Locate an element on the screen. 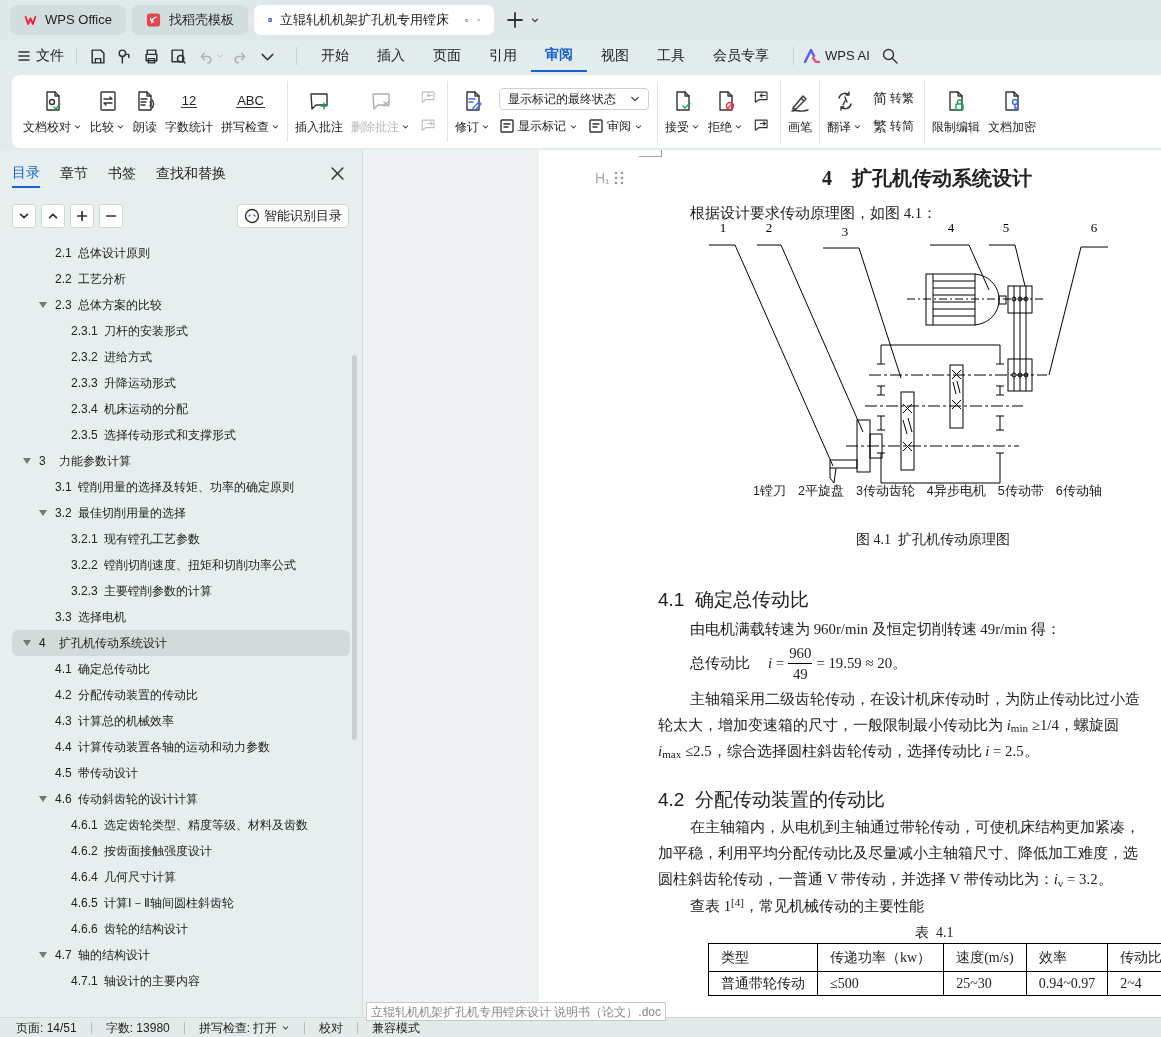 This screenshot has width=1161, height=1037. callout-number: 1 is located at coordinates (723, 228).